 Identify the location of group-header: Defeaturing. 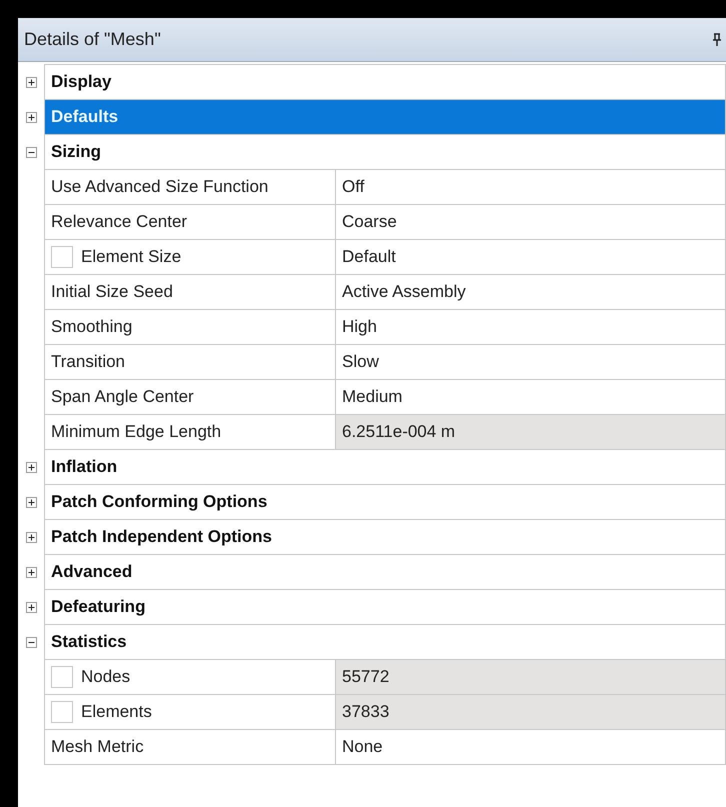
(385, 607).